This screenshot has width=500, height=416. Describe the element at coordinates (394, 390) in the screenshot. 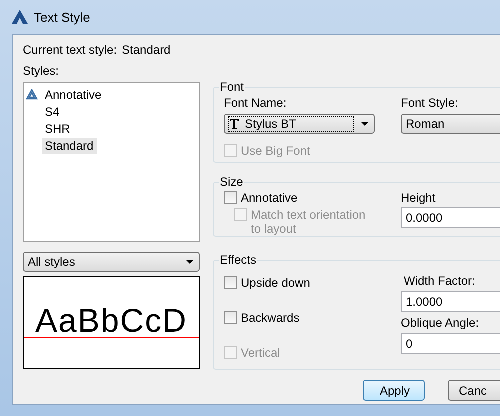

I see `apply-button: Apply` at that location.